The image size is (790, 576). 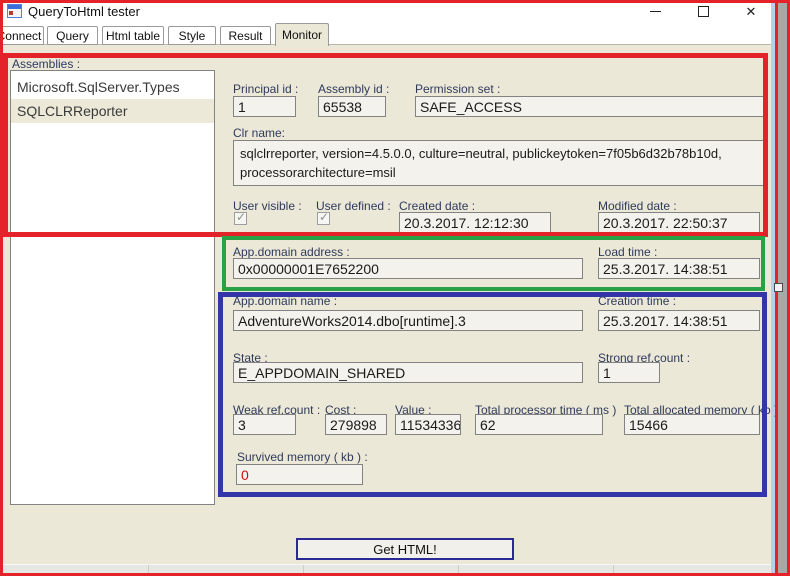 What do you see at coordinates (385, 11) in the screenshot?
I see `title-bar: QueryToHtml tester ✕` at bounding box center [385, 11].